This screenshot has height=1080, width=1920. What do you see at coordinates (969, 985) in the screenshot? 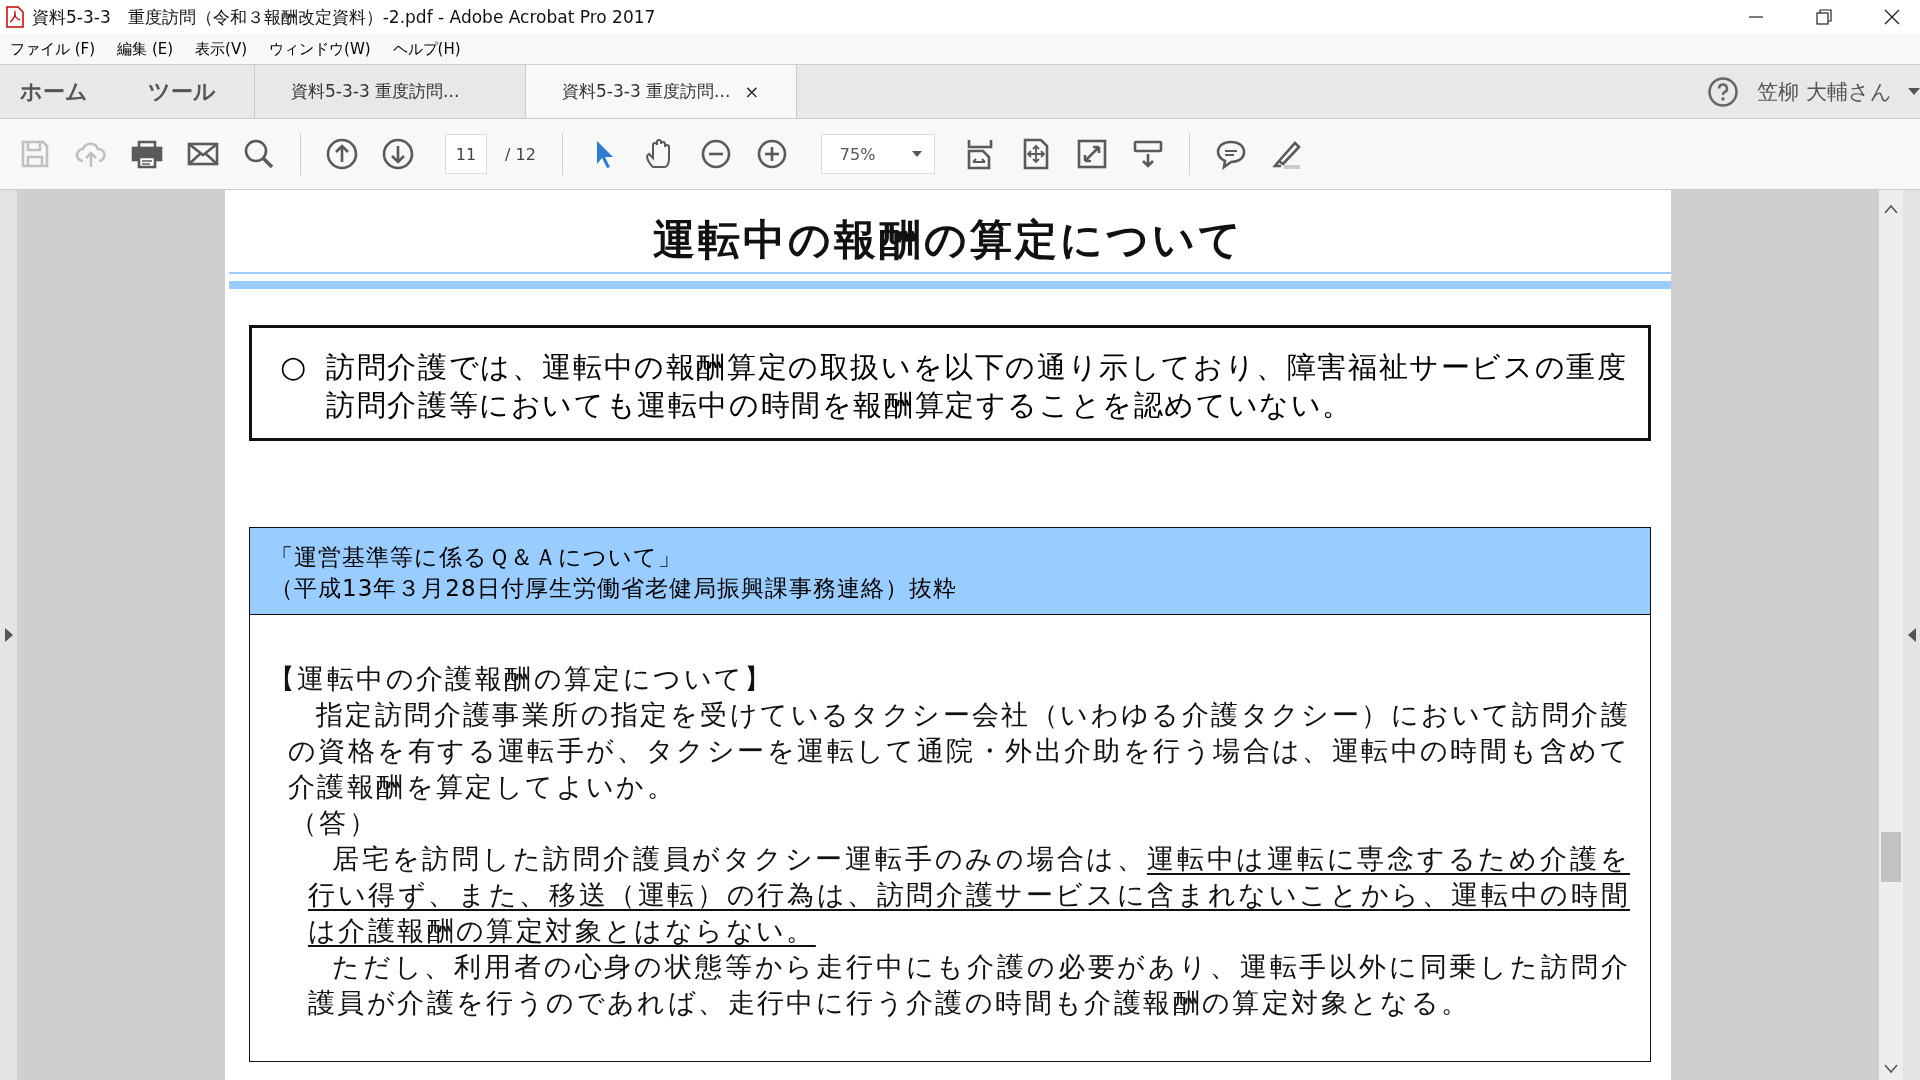
I see `answer-text: ただし、利用者の心身の状態等から走行中にも介護の必要があり、運転手以外に同乗した訪問介護員が介護を行うのであれば、走行中に行う介護の時間も介護報酬の算定対象となる。` at bounding box center [969, 985].